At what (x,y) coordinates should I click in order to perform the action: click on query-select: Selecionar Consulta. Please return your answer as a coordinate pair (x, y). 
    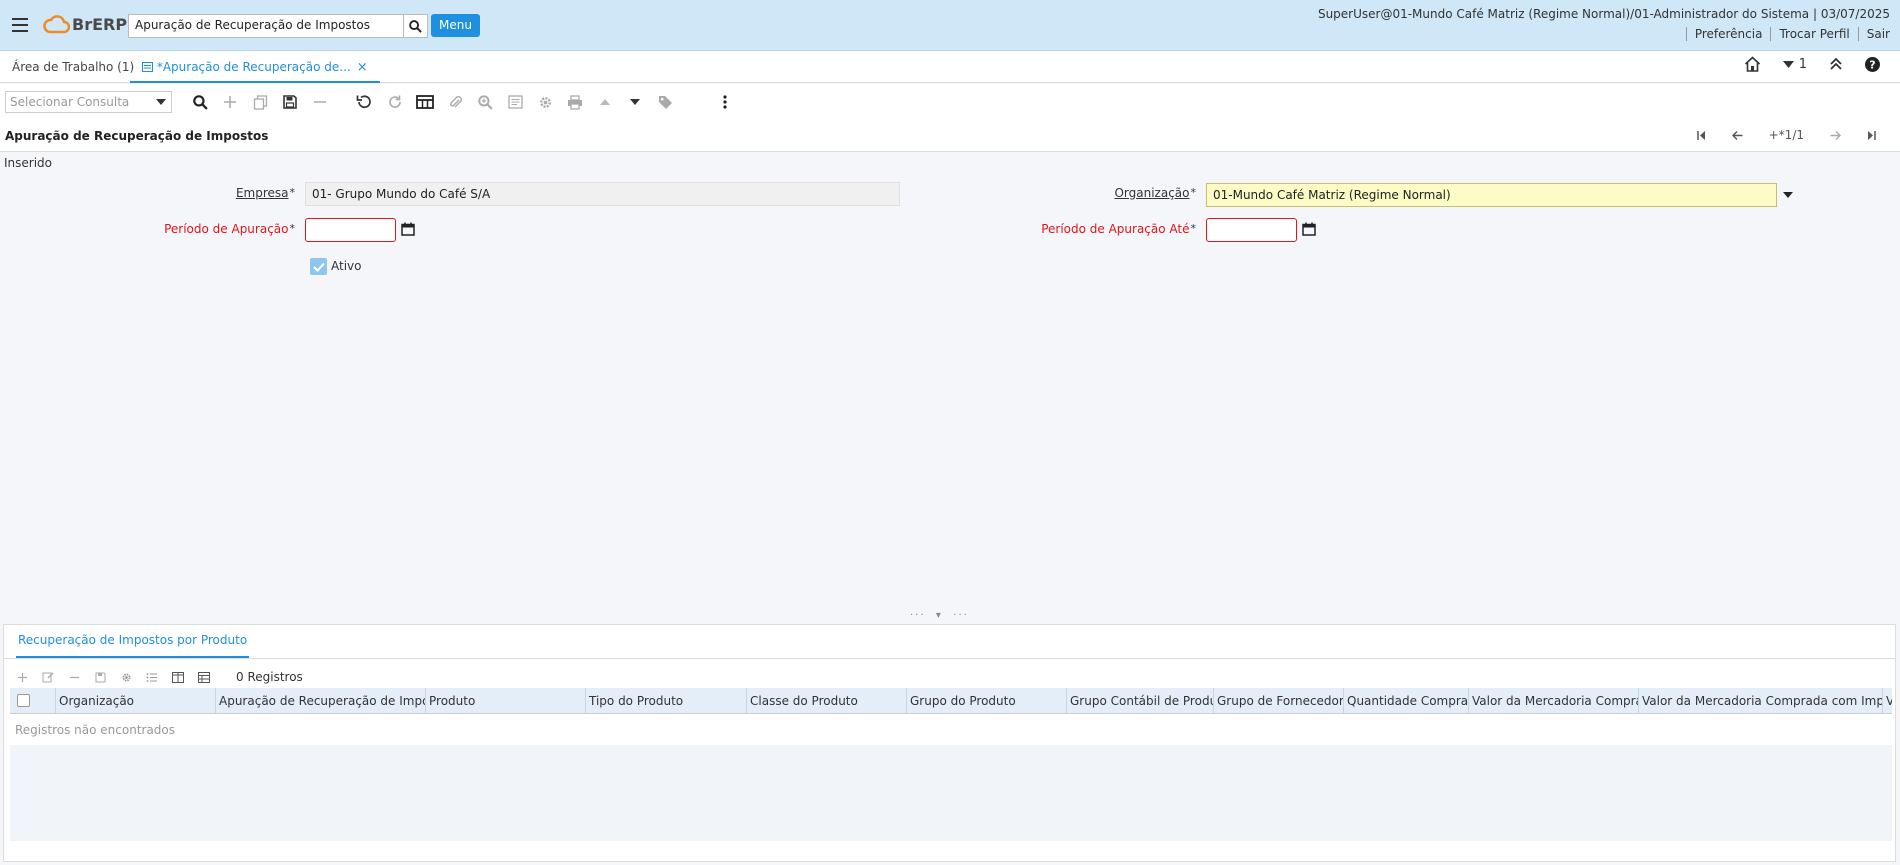
    Looking at the image, I should click on (79, 102).